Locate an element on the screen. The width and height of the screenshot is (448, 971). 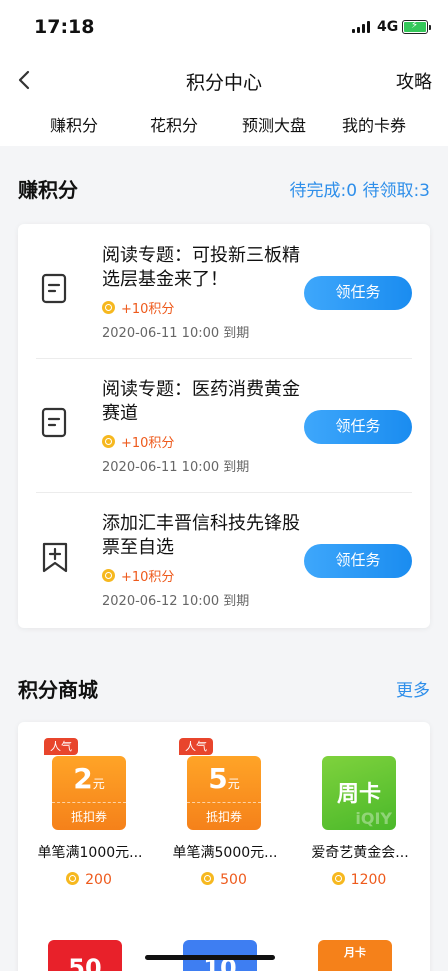
product-item: 人气 5元 抵扣券 单笔满5000元... 500 is located at coordinates (224, 817).